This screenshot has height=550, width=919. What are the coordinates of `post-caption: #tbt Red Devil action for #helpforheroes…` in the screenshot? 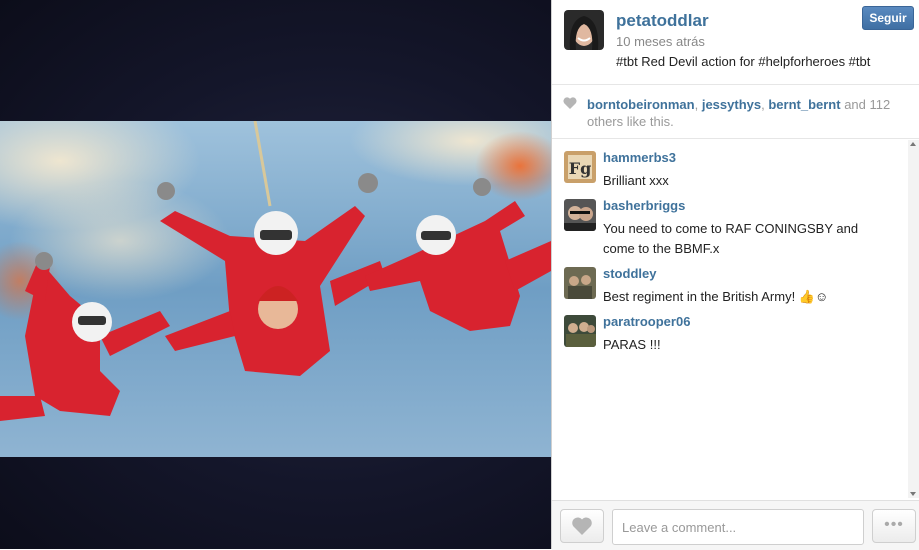 It's located at (743, 61).